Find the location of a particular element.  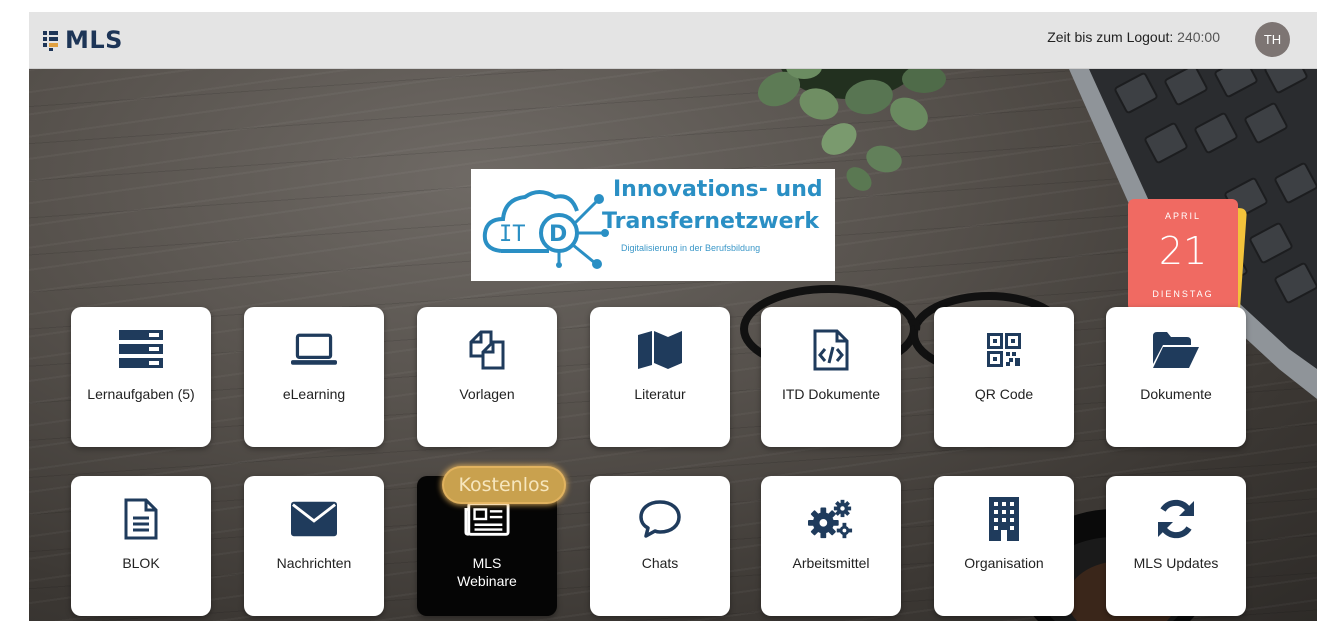

tile-vorlagen: Vorlagen is located at coordinates (487, 377).